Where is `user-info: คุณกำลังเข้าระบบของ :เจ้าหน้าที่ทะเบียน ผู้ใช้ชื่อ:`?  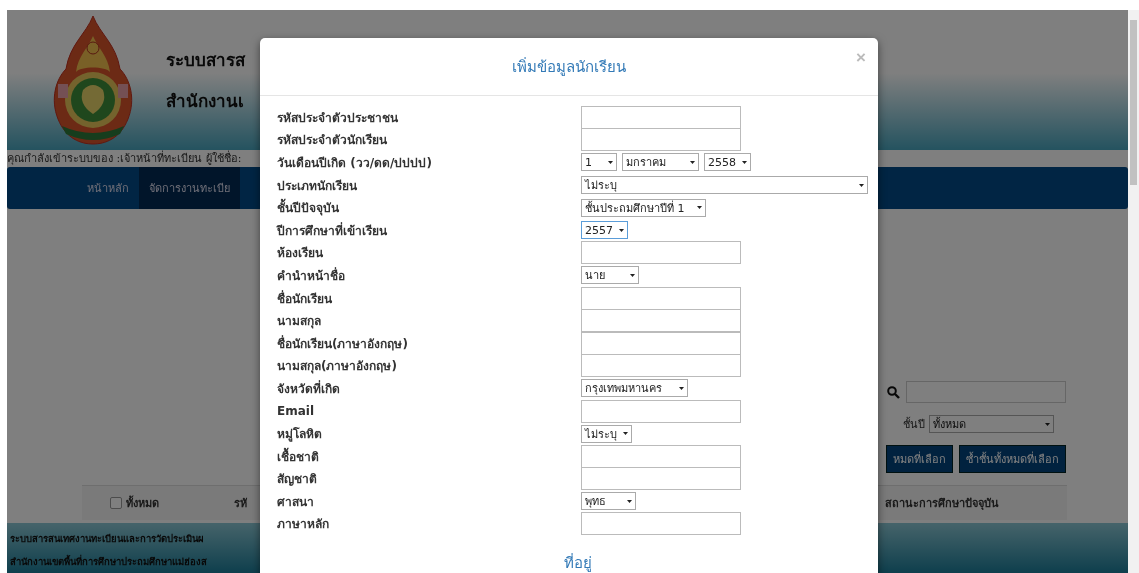
user-info: คุณกำลังเข้าระบบของ :เจ้าหน้าที่ทะเบียน ผู้ใช้ชื่อ: is located at coordinates (124, 158).